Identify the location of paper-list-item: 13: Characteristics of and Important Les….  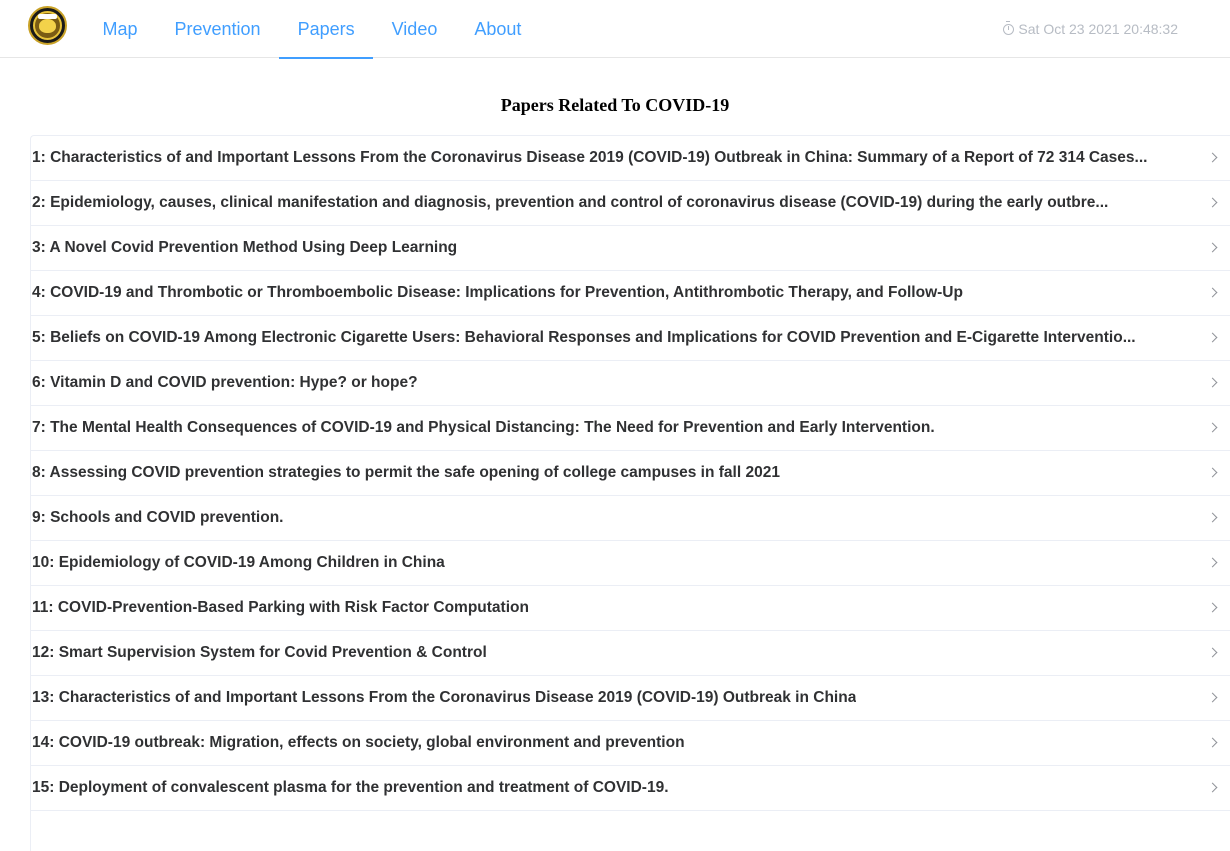
(630, 698).